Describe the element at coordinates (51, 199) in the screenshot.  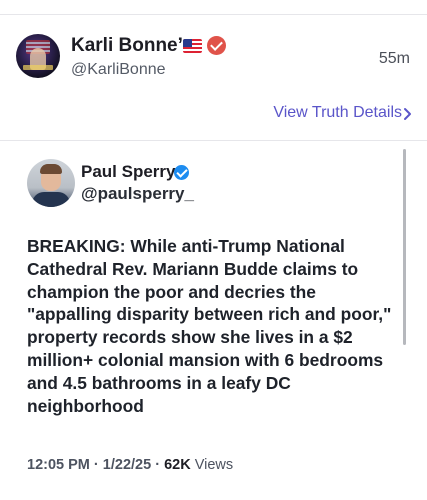
I see `avatar-body` at that location.